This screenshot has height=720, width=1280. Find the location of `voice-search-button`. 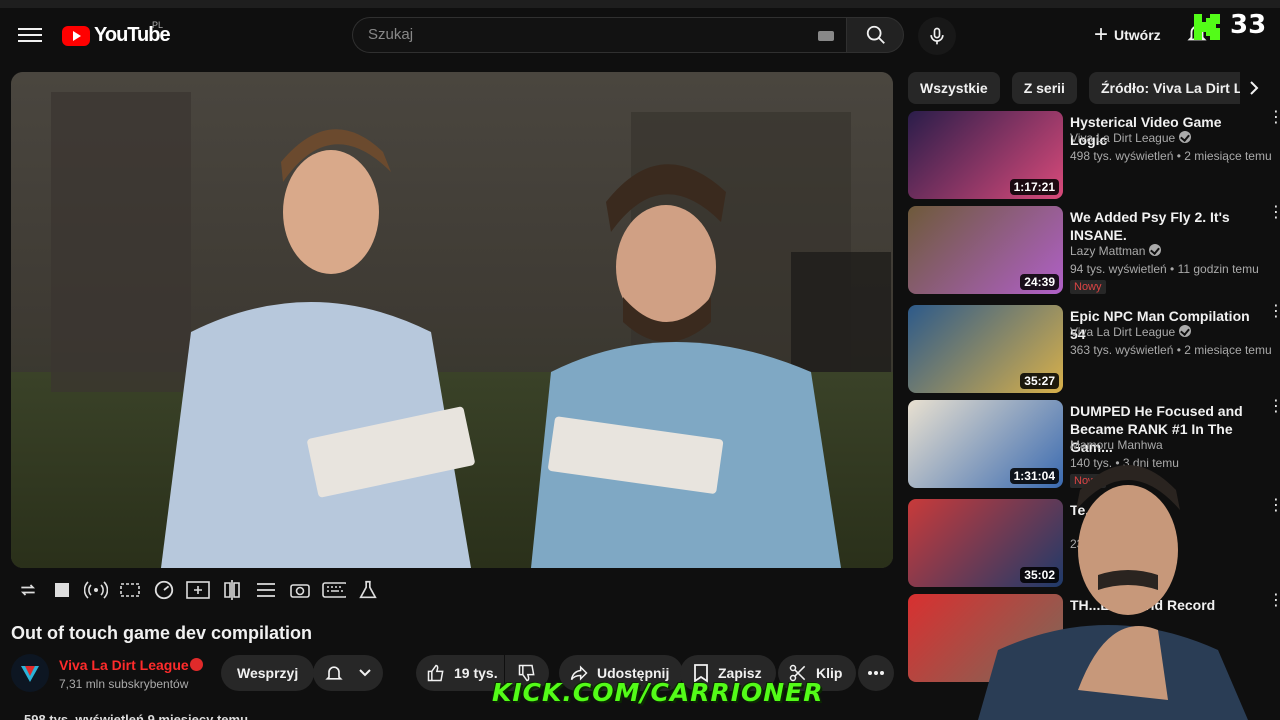

voice-search-button is located at coordinates (937, 36).